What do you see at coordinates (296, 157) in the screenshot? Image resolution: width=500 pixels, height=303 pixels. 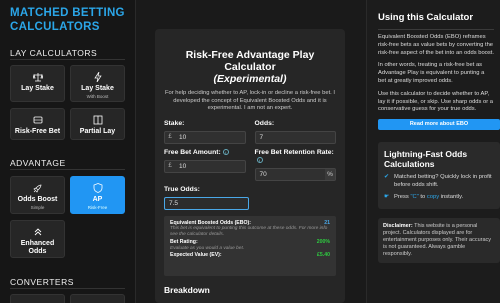 I see `retention-label: Free Bet Retention Rate:i` at bounding box center [296, 157].